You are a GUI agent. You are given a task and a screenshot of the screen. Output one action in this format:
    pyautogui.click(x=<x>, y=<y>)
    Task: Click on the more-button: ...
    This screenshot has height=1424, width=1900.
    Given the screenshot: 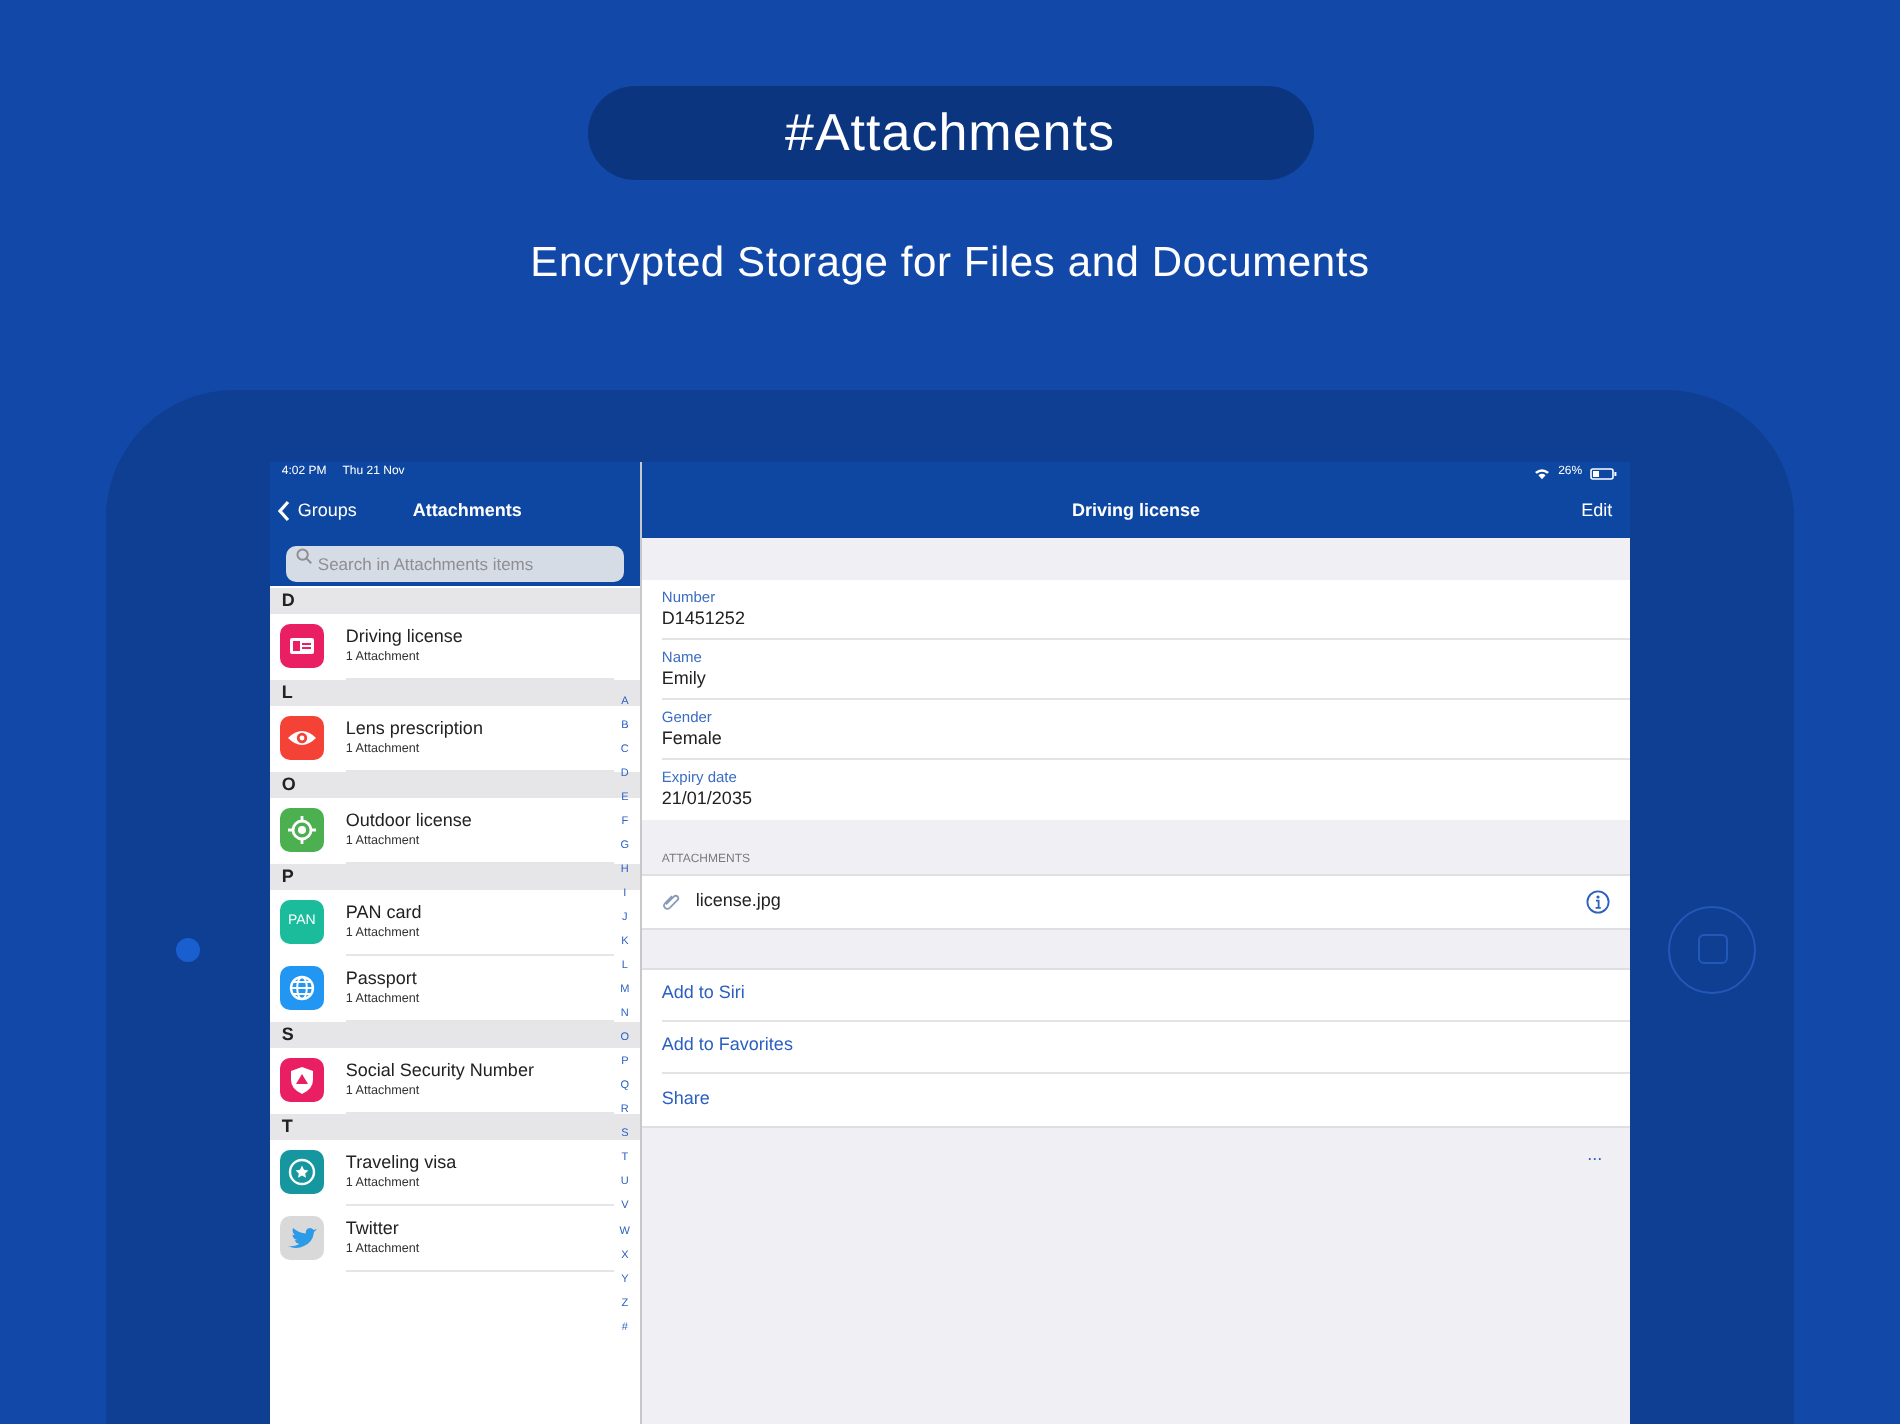 What is the action you would take?
    pyautogui.click(x=1609, y=1145)
    